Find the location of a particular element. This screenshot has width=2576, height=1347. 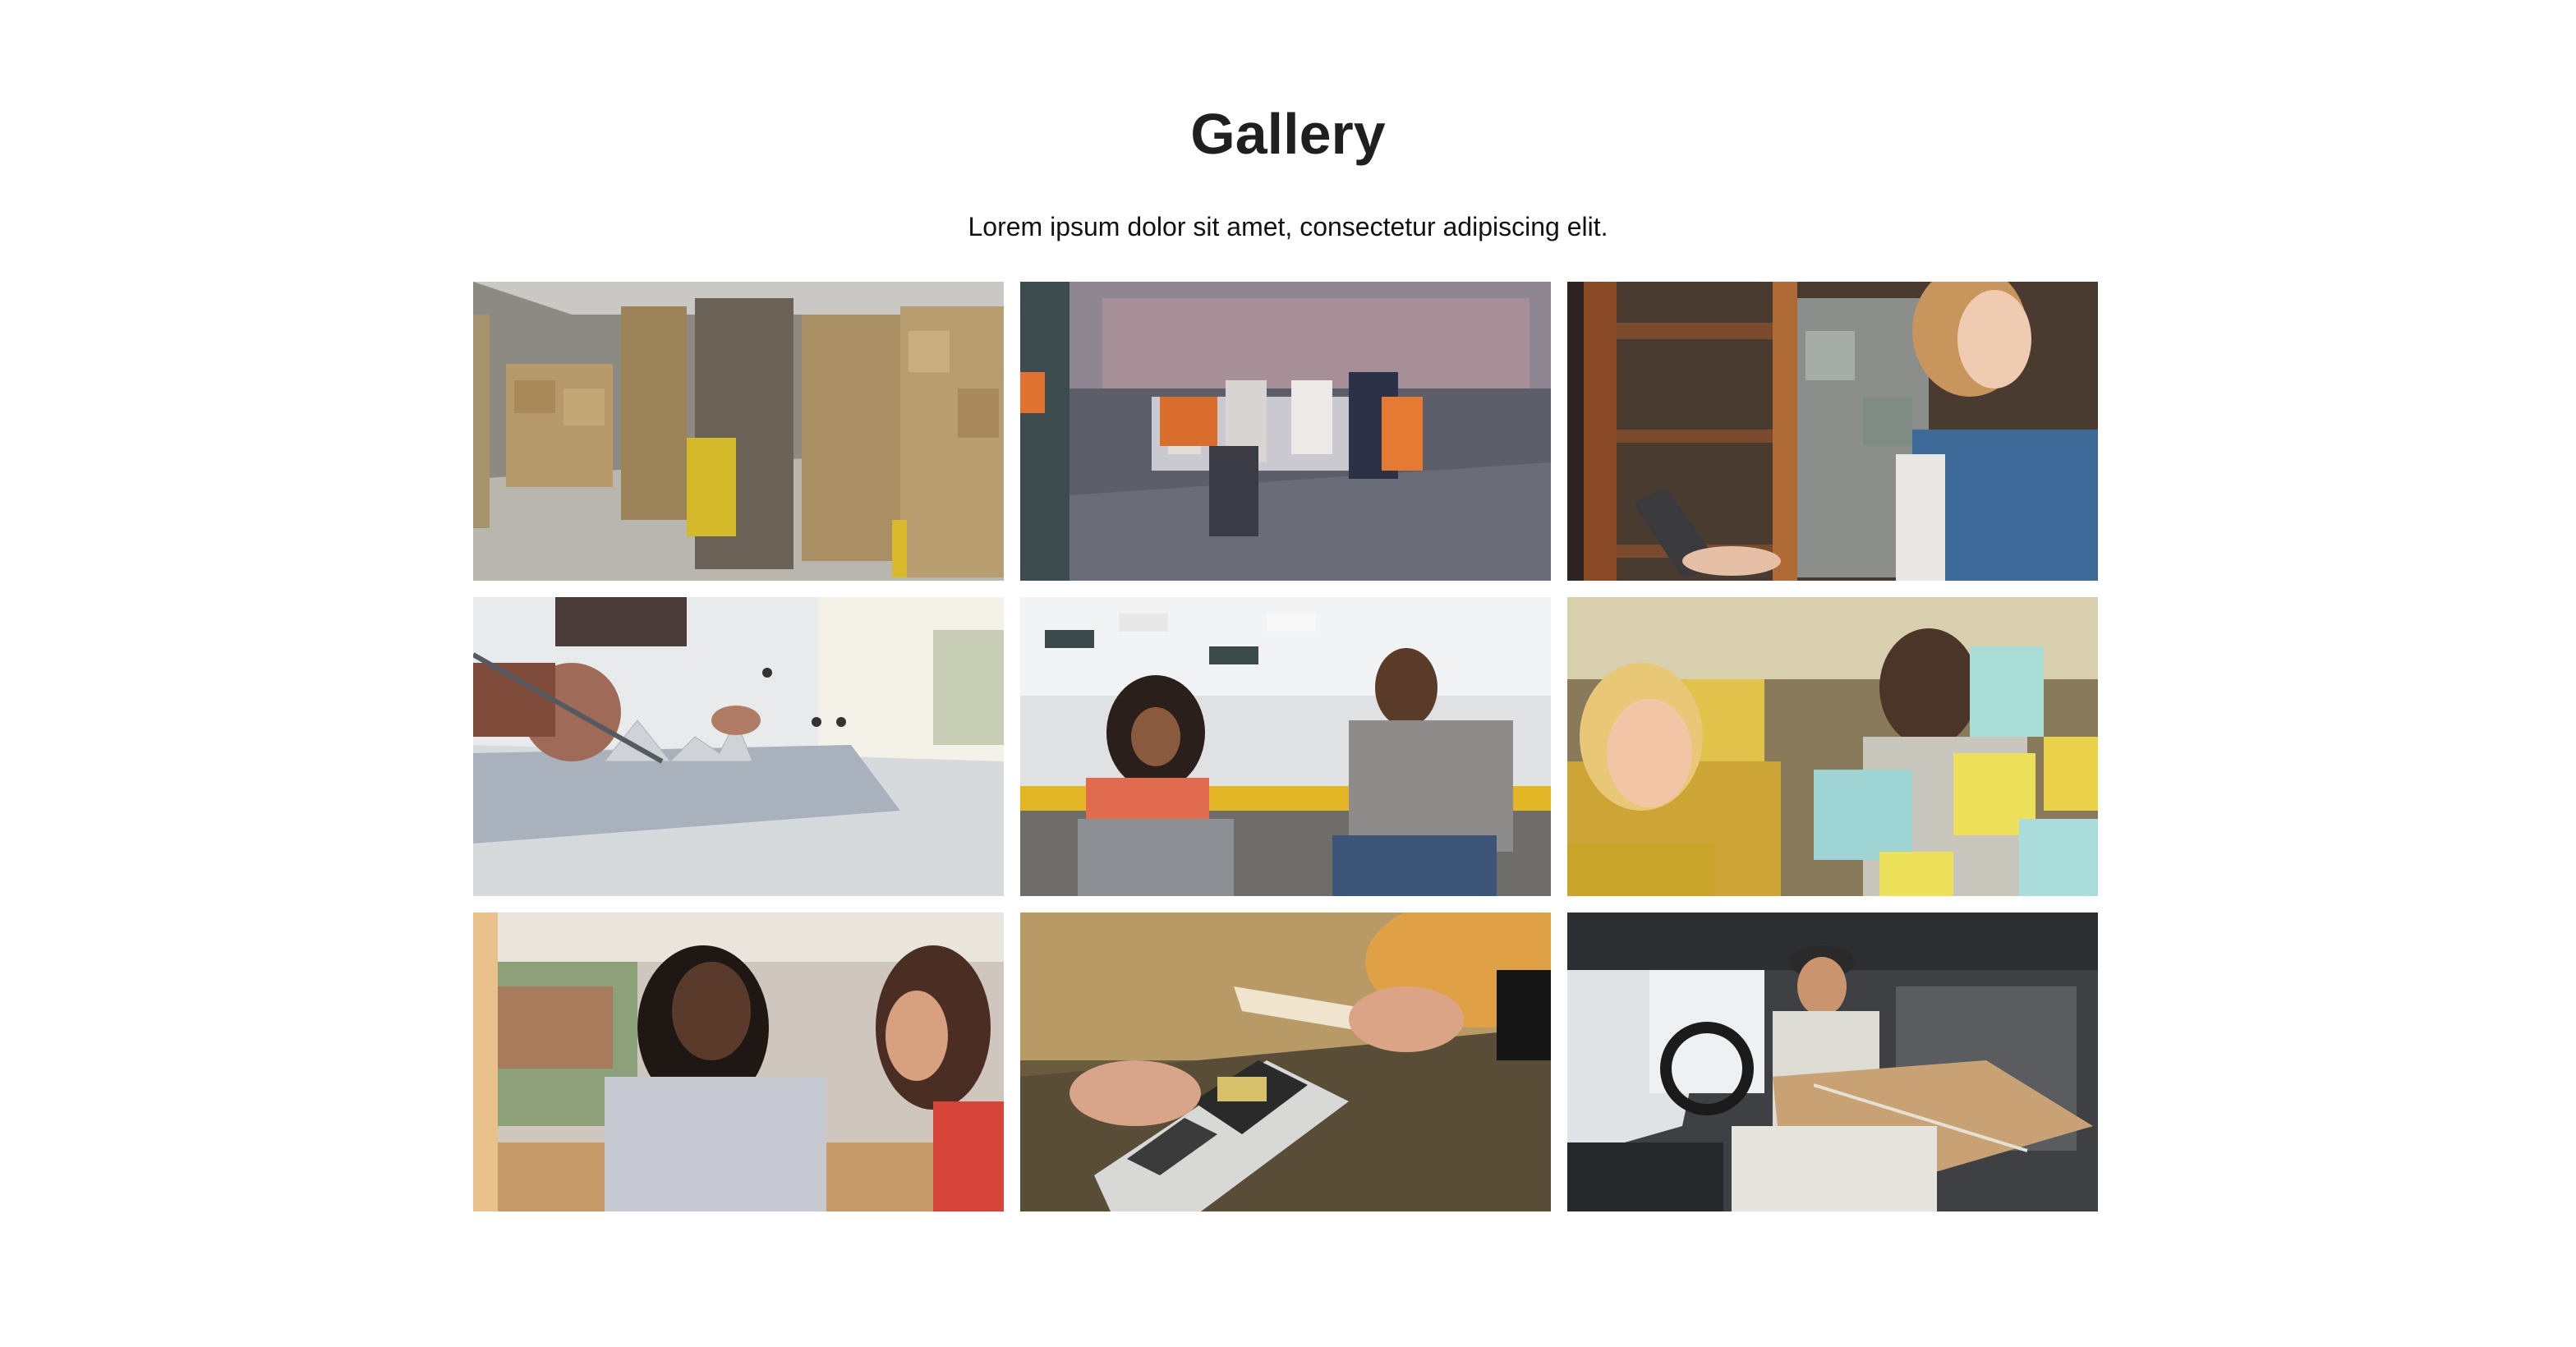

delivery-van-parcel-photo is located at coordinates (1832, 1062).